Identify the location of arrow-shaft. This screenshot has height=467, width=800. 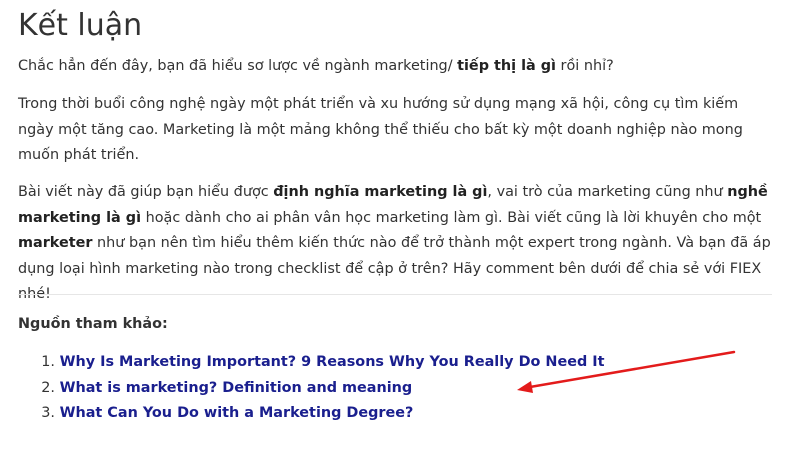
(632, 369).